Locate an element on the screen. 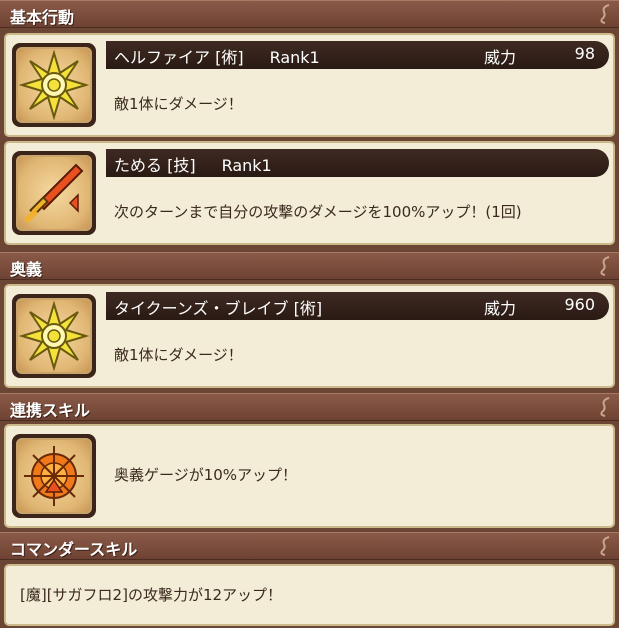 This screenshot has width=619, height=628. skill-name: ためる [技] is located at coordinates (155, 165).